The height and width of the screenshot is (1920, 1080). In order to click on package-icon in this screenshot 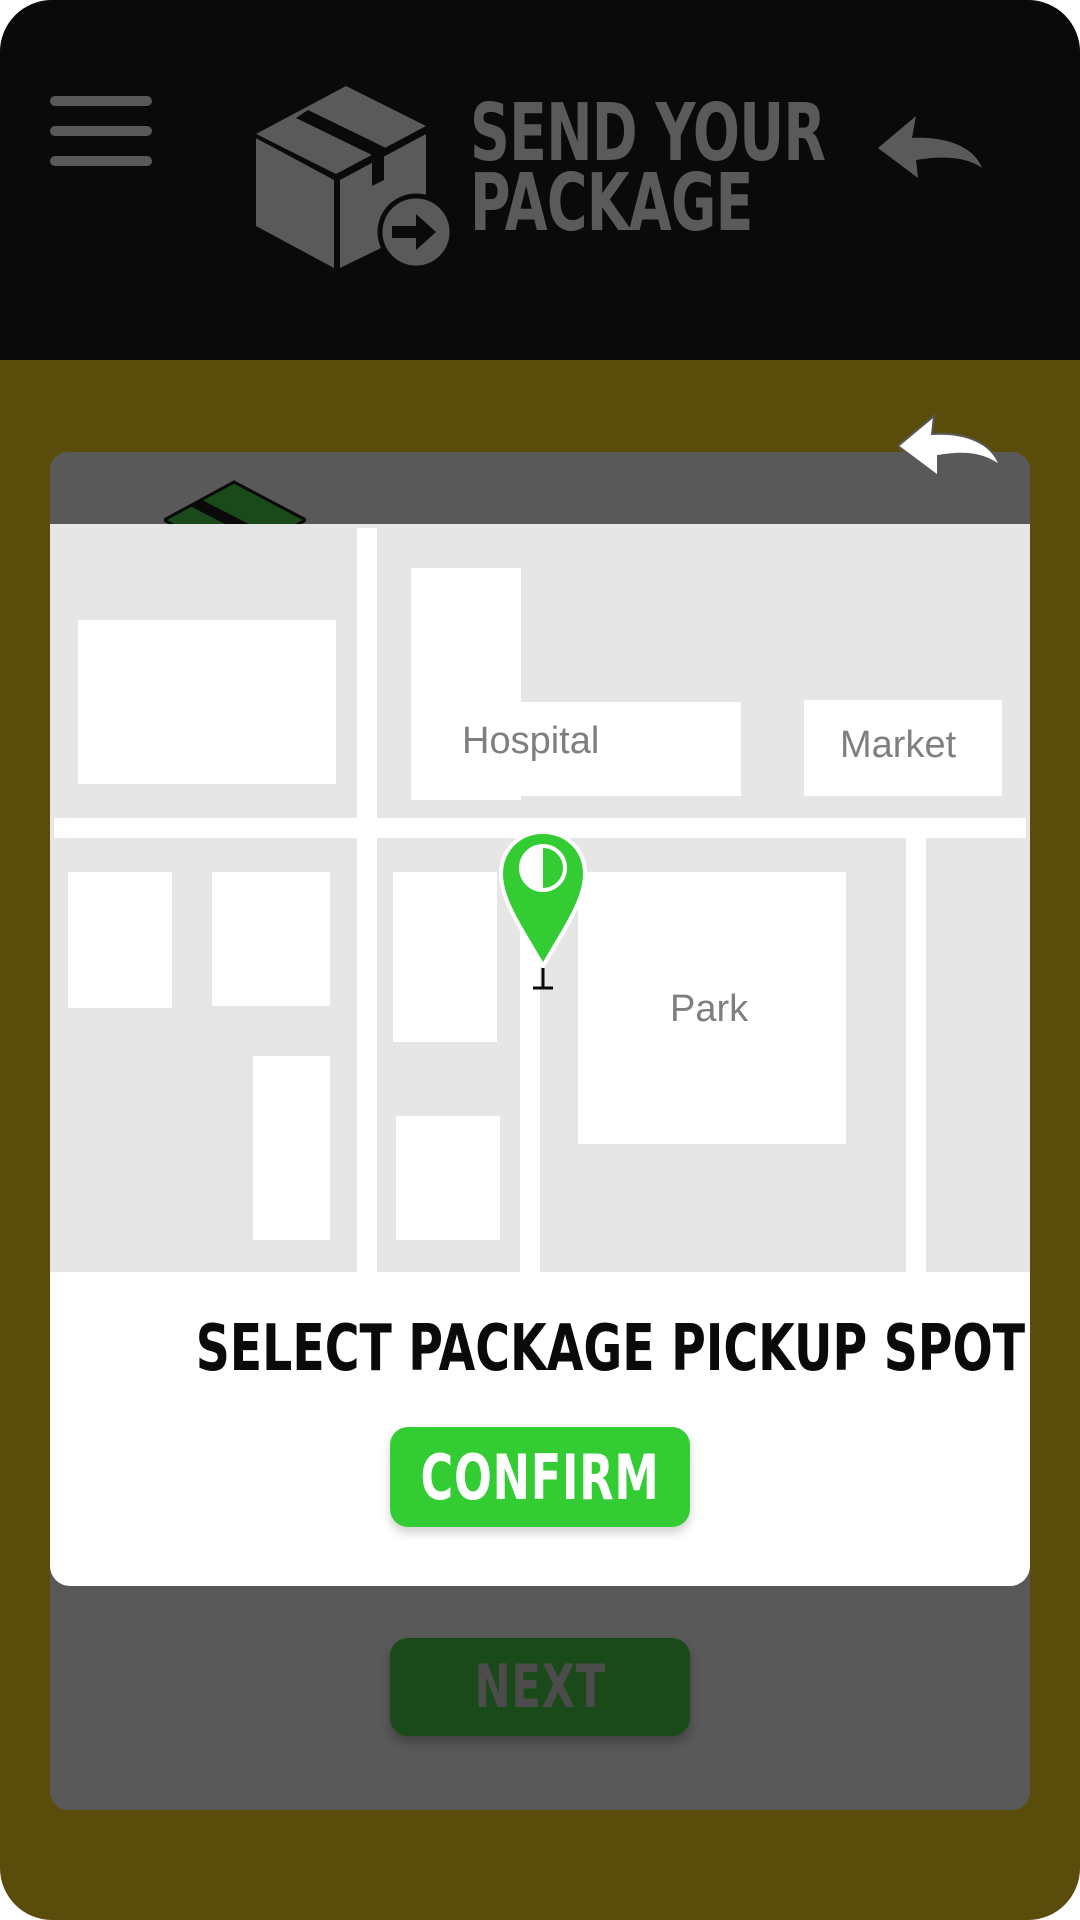, I will do `click(235, 503)`.